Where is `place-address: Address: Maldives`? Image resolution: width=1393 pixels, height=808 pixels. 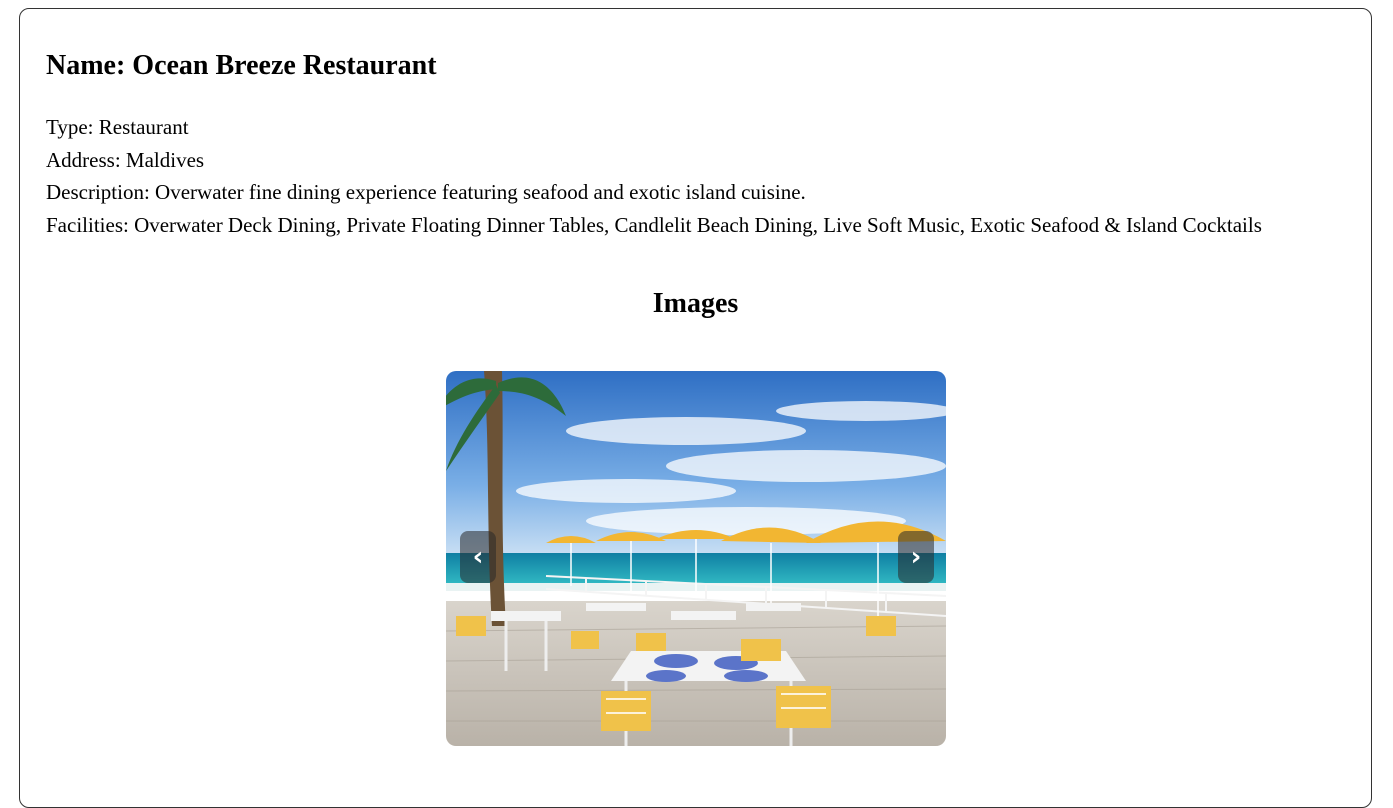 place-address: Address: Maldives is located at coordinates (125, 159).